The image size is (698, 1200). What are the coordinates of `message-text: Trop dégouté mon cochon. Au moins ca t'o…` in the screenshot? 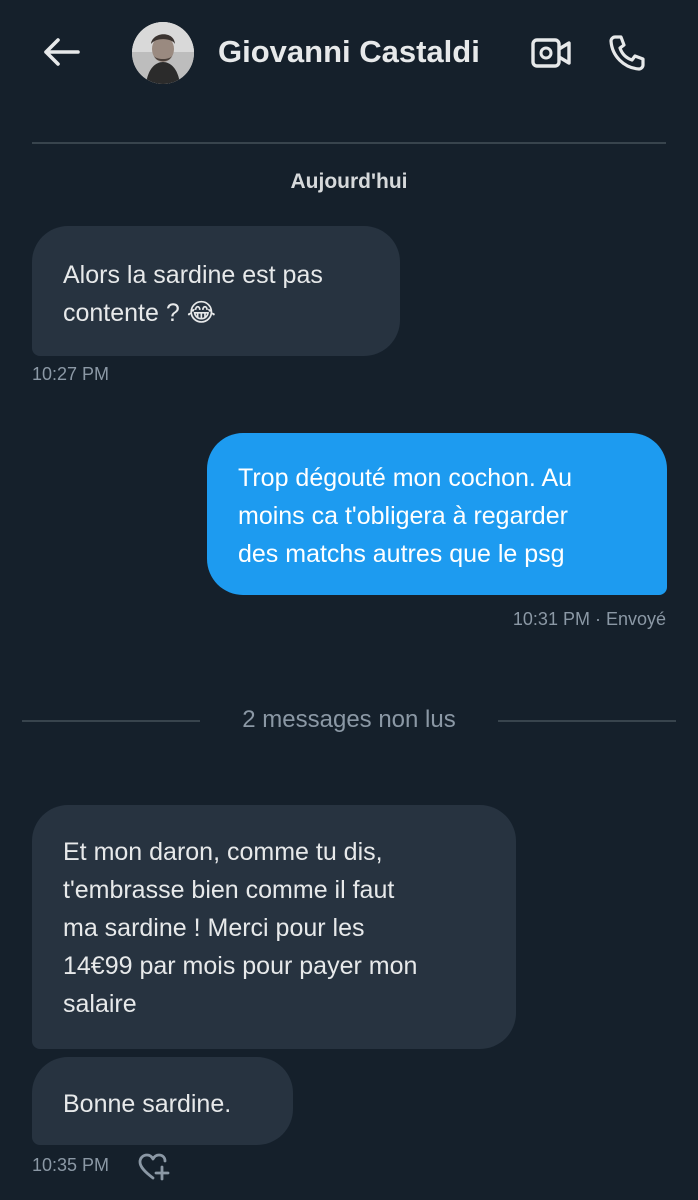 It's located at (405, 516).